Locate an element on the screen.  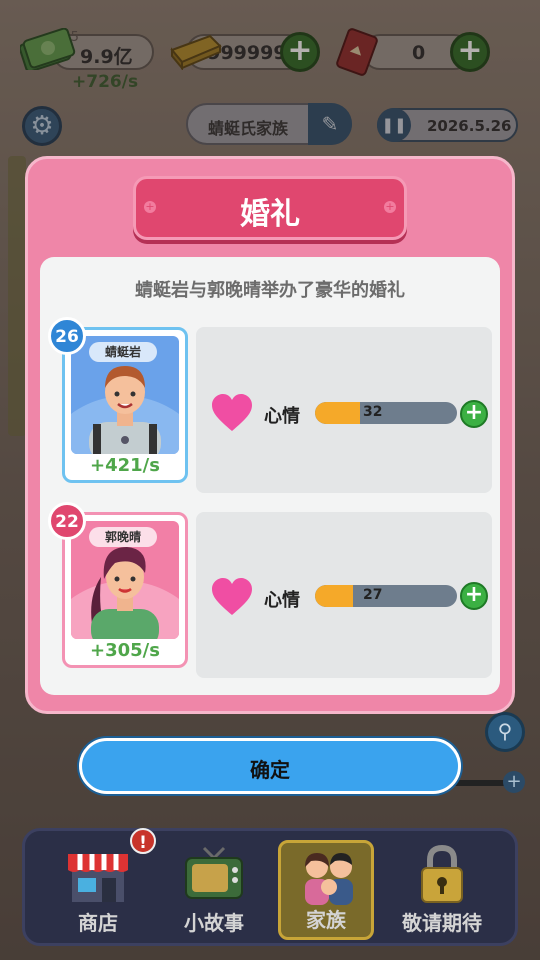
nav-label-family: 家族 is located at coordinates (326, 920).